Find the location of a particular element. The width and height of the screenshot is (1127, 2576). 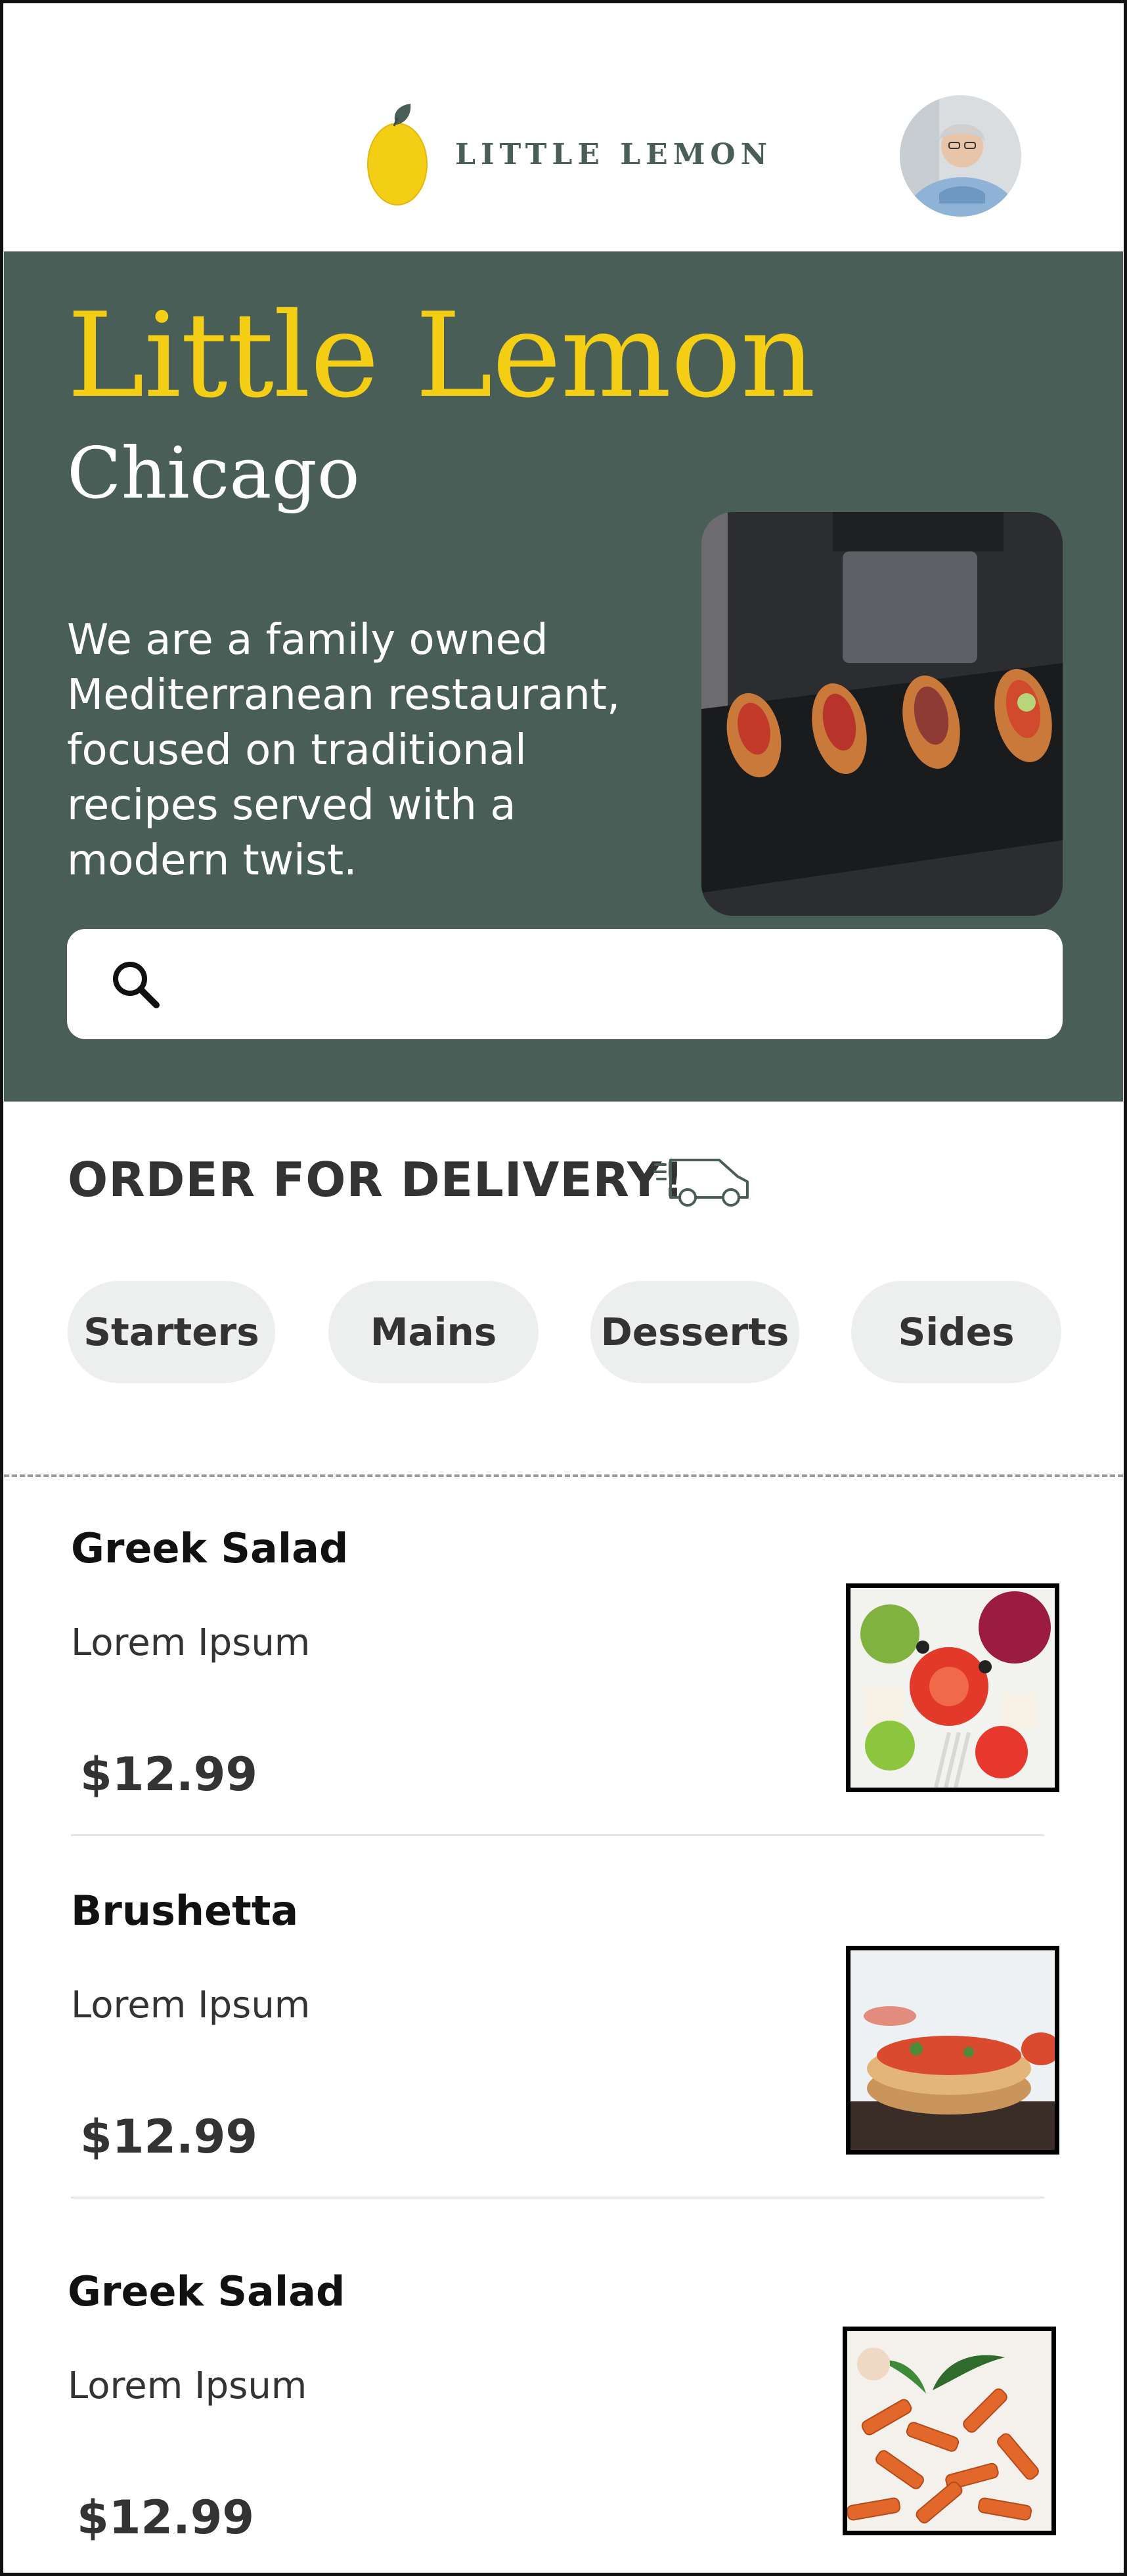

hero-subtitle: Chicago is located at coordinates (213, 474).